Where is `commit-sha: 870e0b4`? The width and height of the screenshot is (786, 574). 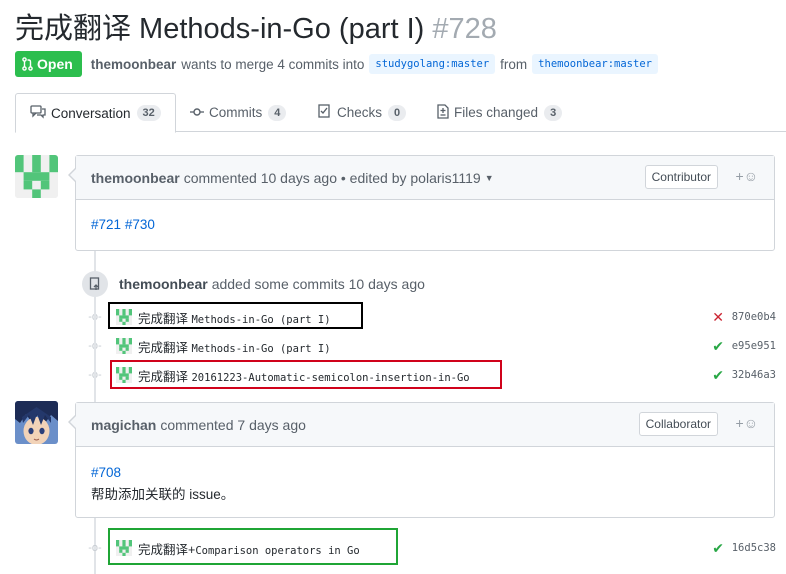 commit-sha: 870e0b4 is located at coordinates (754, 317).